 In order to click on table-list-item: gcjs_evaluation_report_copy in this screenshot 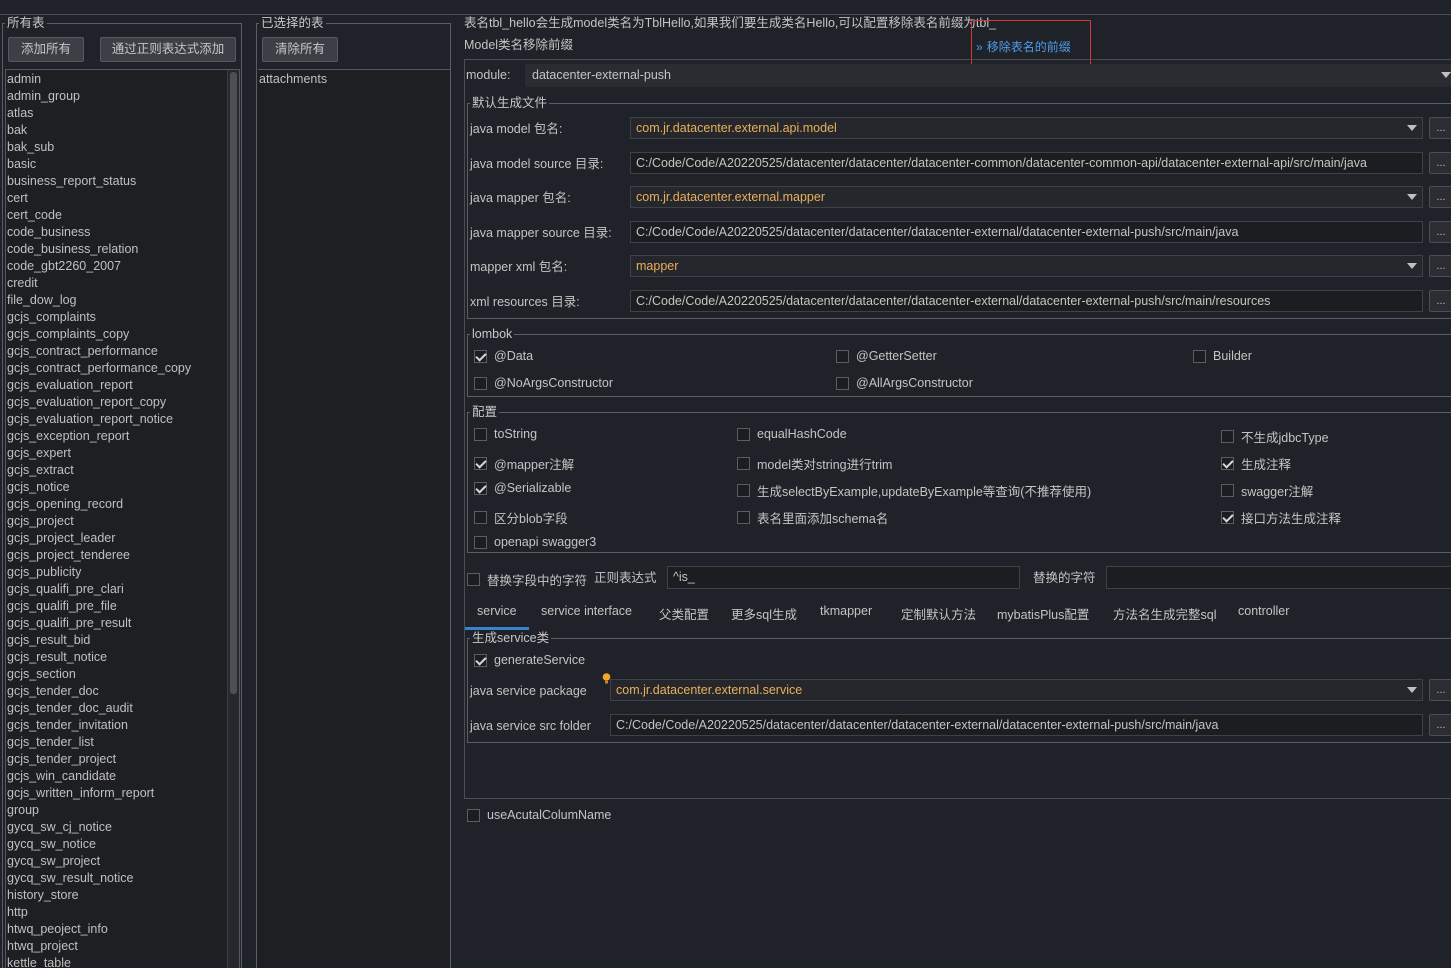, I will do `click(116, 402)`.